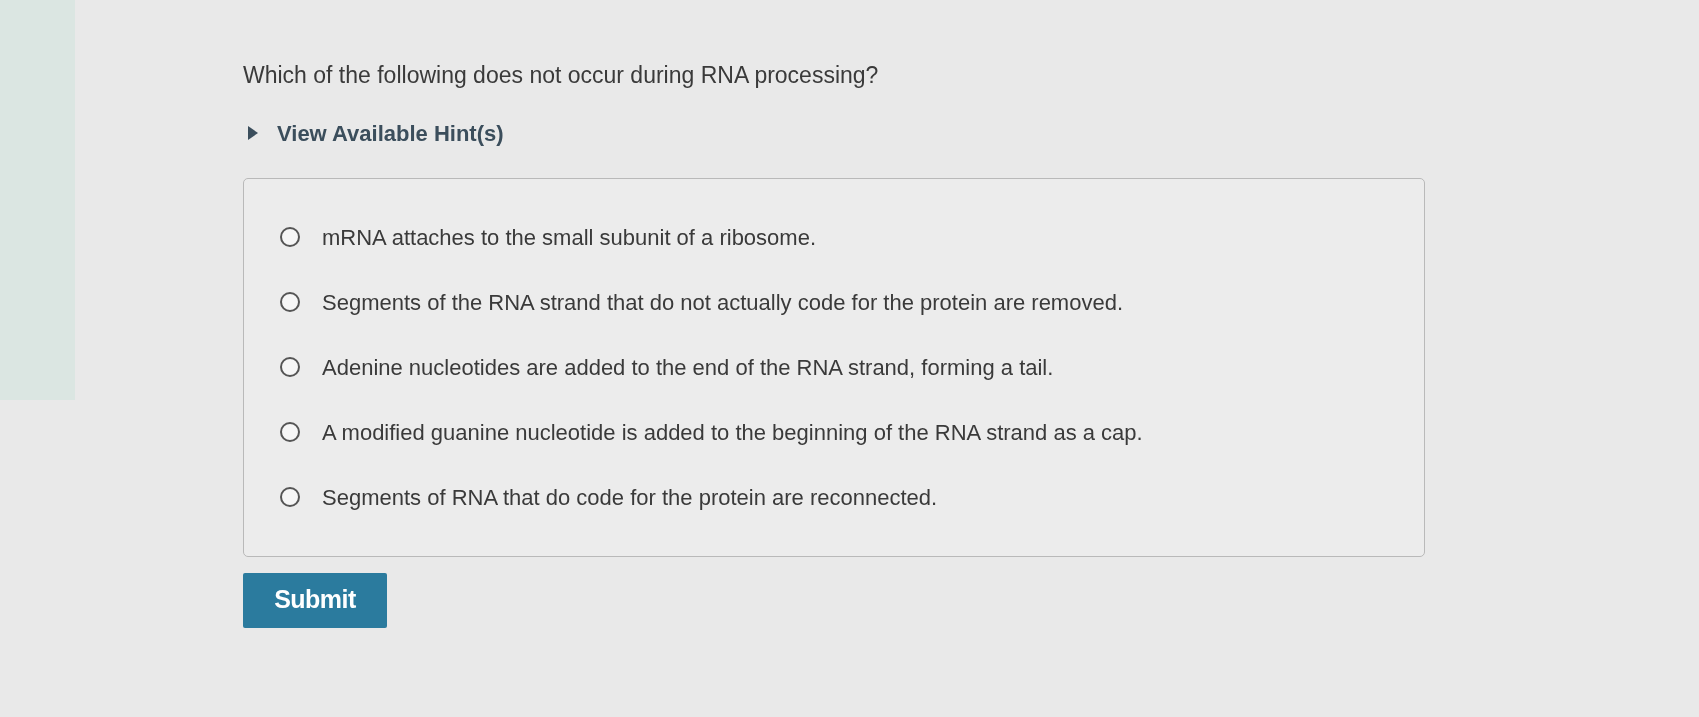 This screenshot has height=717, width=1699. I want to click on option-text: mRNA attaches to the small subunit of a ribosome., so click(569, 237).